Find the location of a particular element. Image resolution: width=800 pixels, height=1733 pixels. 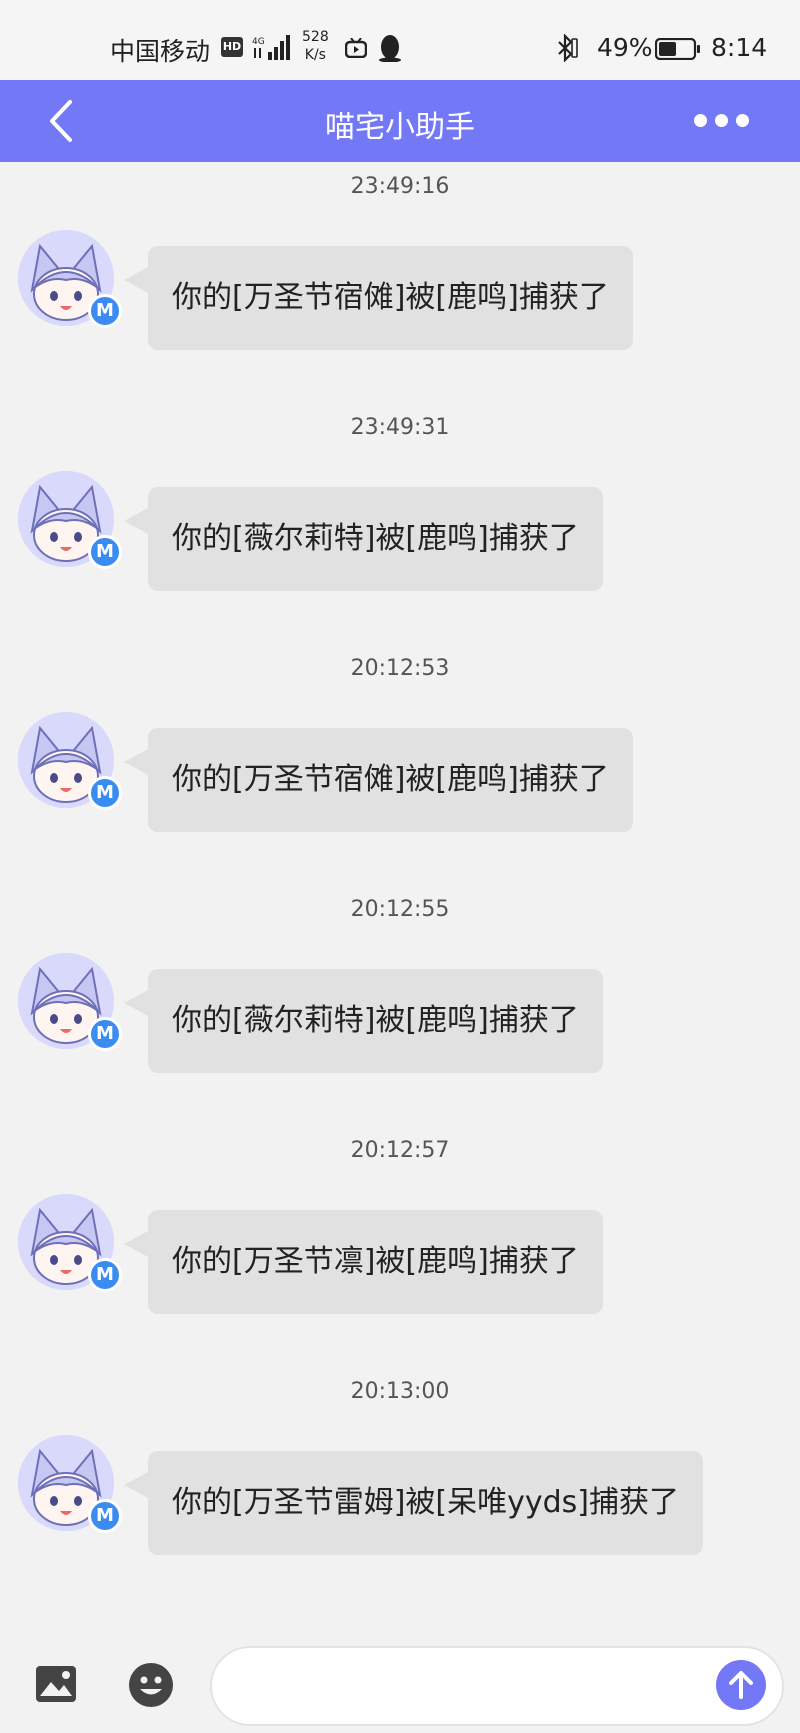

svg-text: 4G is located at coordinates (258, 42).